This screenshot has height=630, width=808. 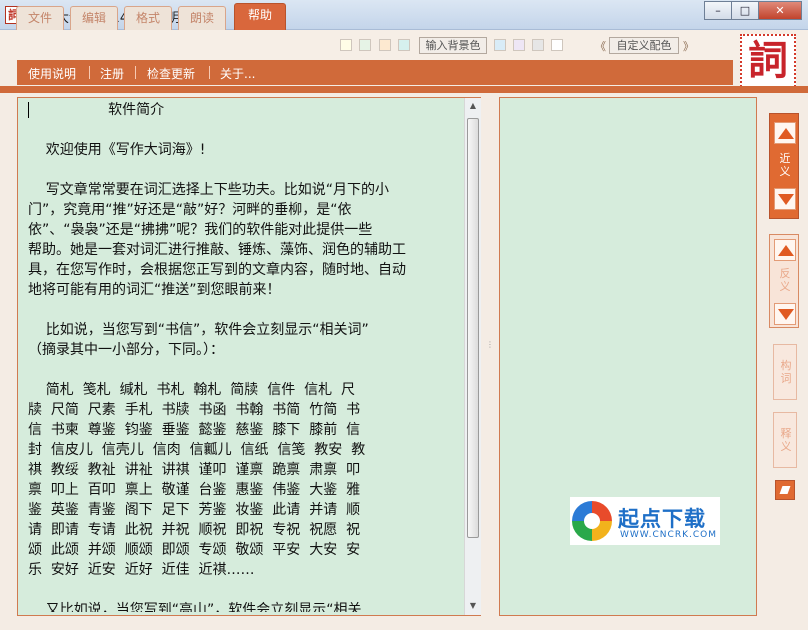 What do you see at coordinates (404, 15) in the screenshot?
I see `title-bar: 詞 写作大词海2014 - 清风明月版 – □ ✕` at bounding box center [404, 15].